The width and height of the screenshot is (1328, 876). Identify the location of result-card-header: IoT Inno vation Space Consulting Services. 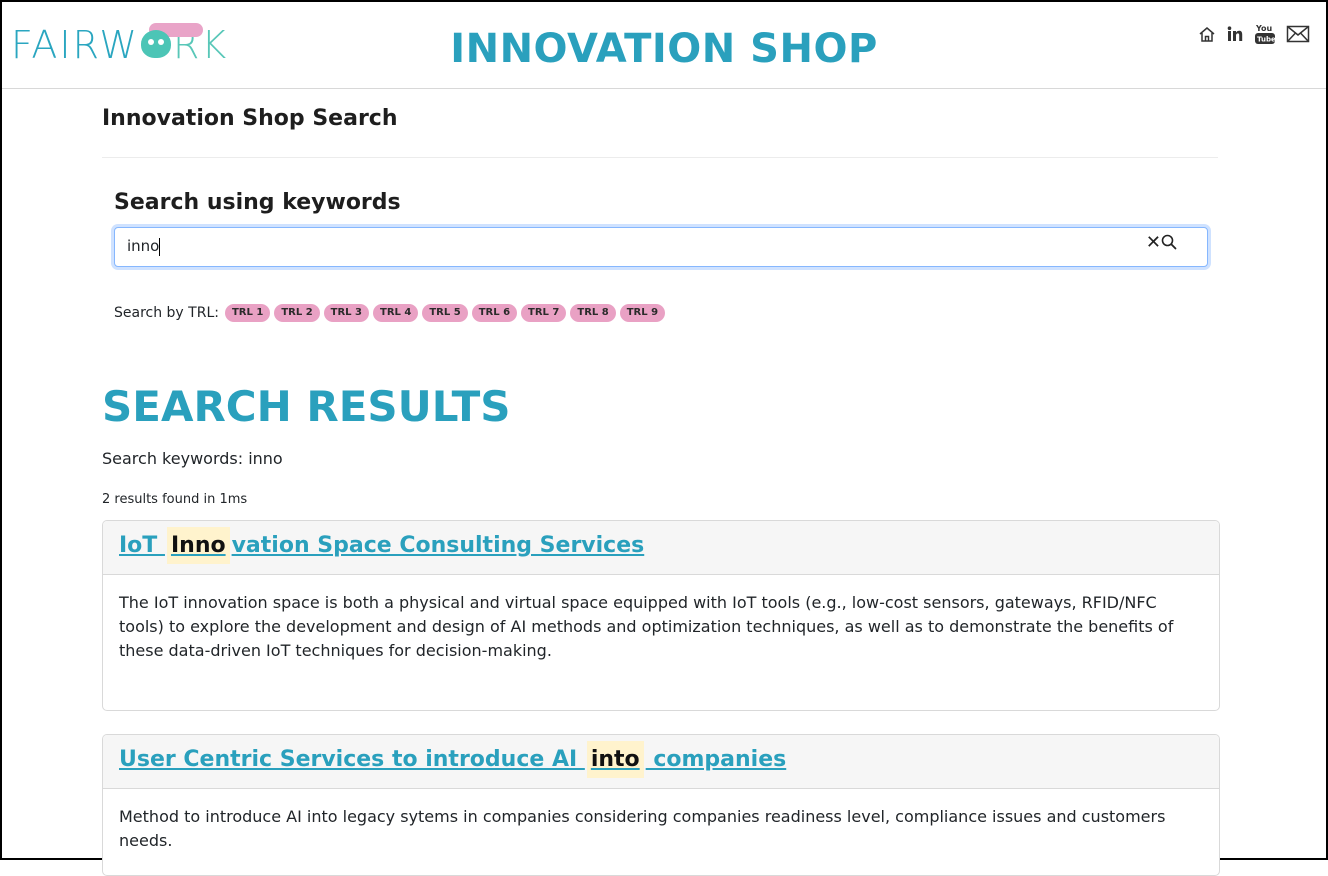
(661, 548).